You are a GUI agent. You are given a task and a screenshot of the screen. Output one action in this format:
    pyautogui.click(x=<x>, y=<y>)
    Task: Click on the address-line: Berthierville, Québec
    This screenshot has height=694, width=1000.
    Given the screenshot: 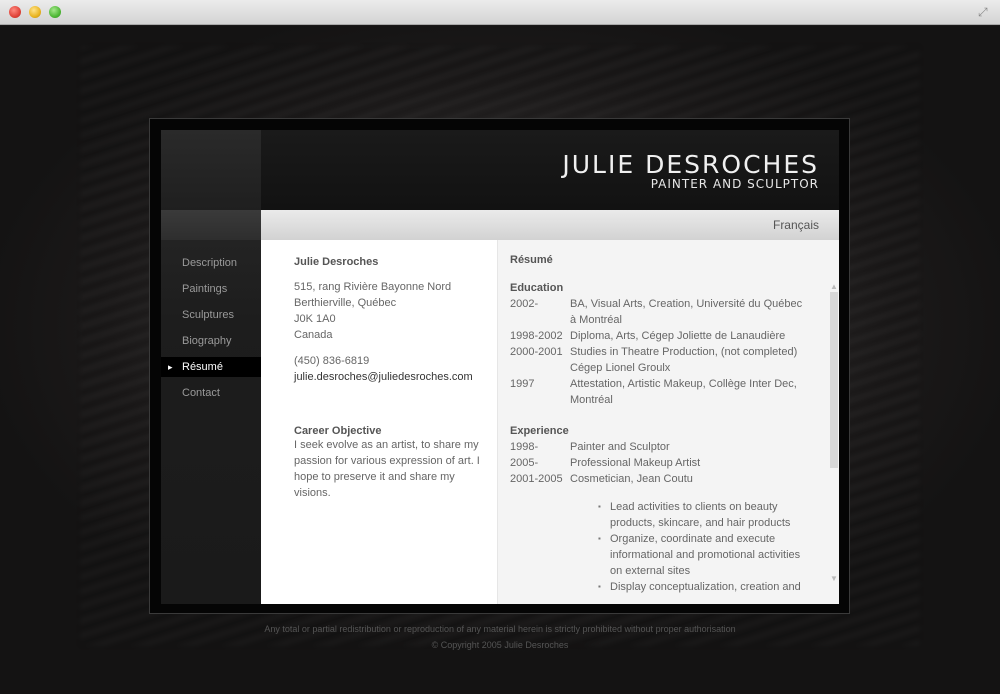 What is the action you would take?
    pyautogui.click(x=345, y=303)
    